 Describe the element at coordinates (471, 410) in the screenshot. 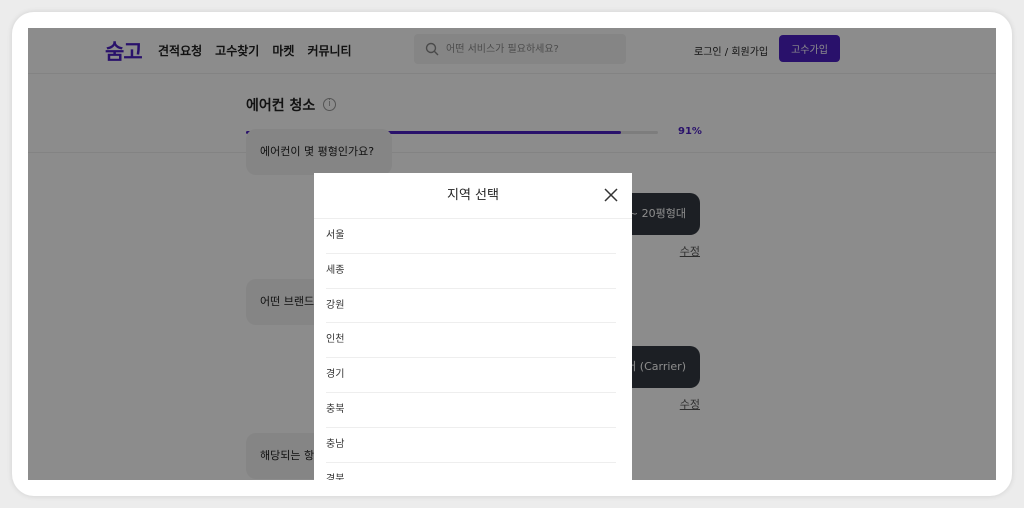

I see `region-item-chungbuk: 충북` at that location.